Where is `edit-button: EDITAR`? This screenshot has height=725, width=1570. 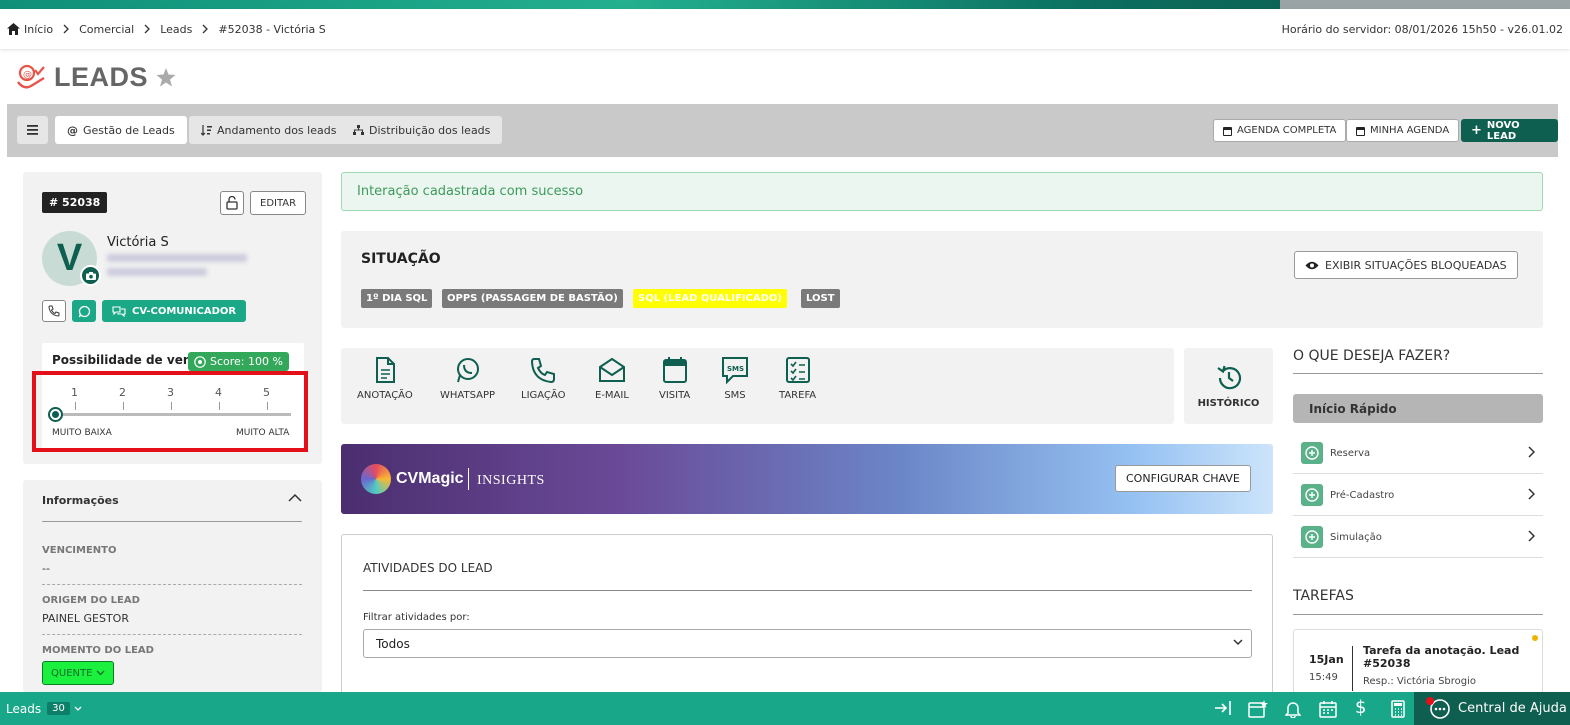 edit-button: EDITAR is located at coordinates (278, 203).